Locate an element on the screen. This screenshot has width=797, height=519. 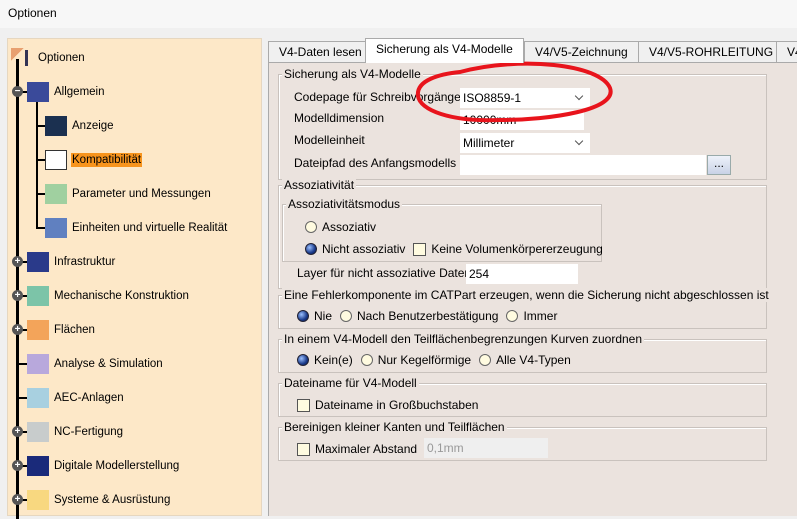
digitizing-icon is located at coordinates (38, 466).